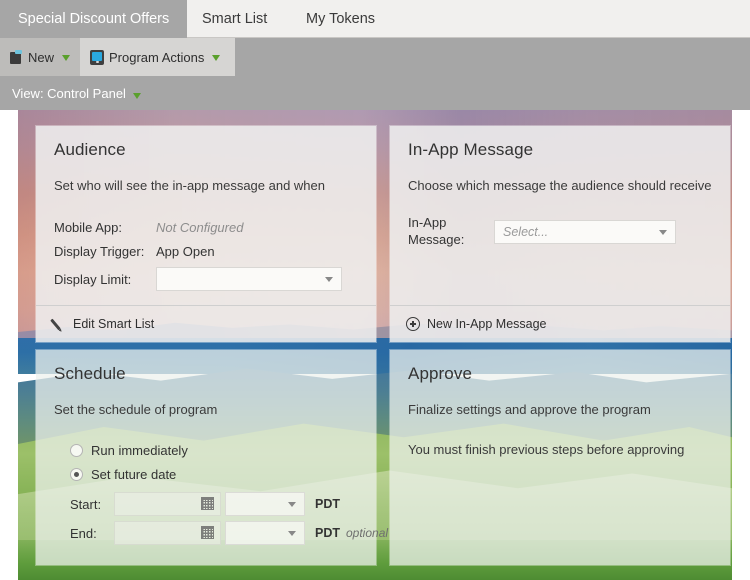 Image resolution: width=750 pixels, height=580 pixels. Describe the element at coordinates (265, 504) in the screenshot. I see `start-time-dropdown` at that location.